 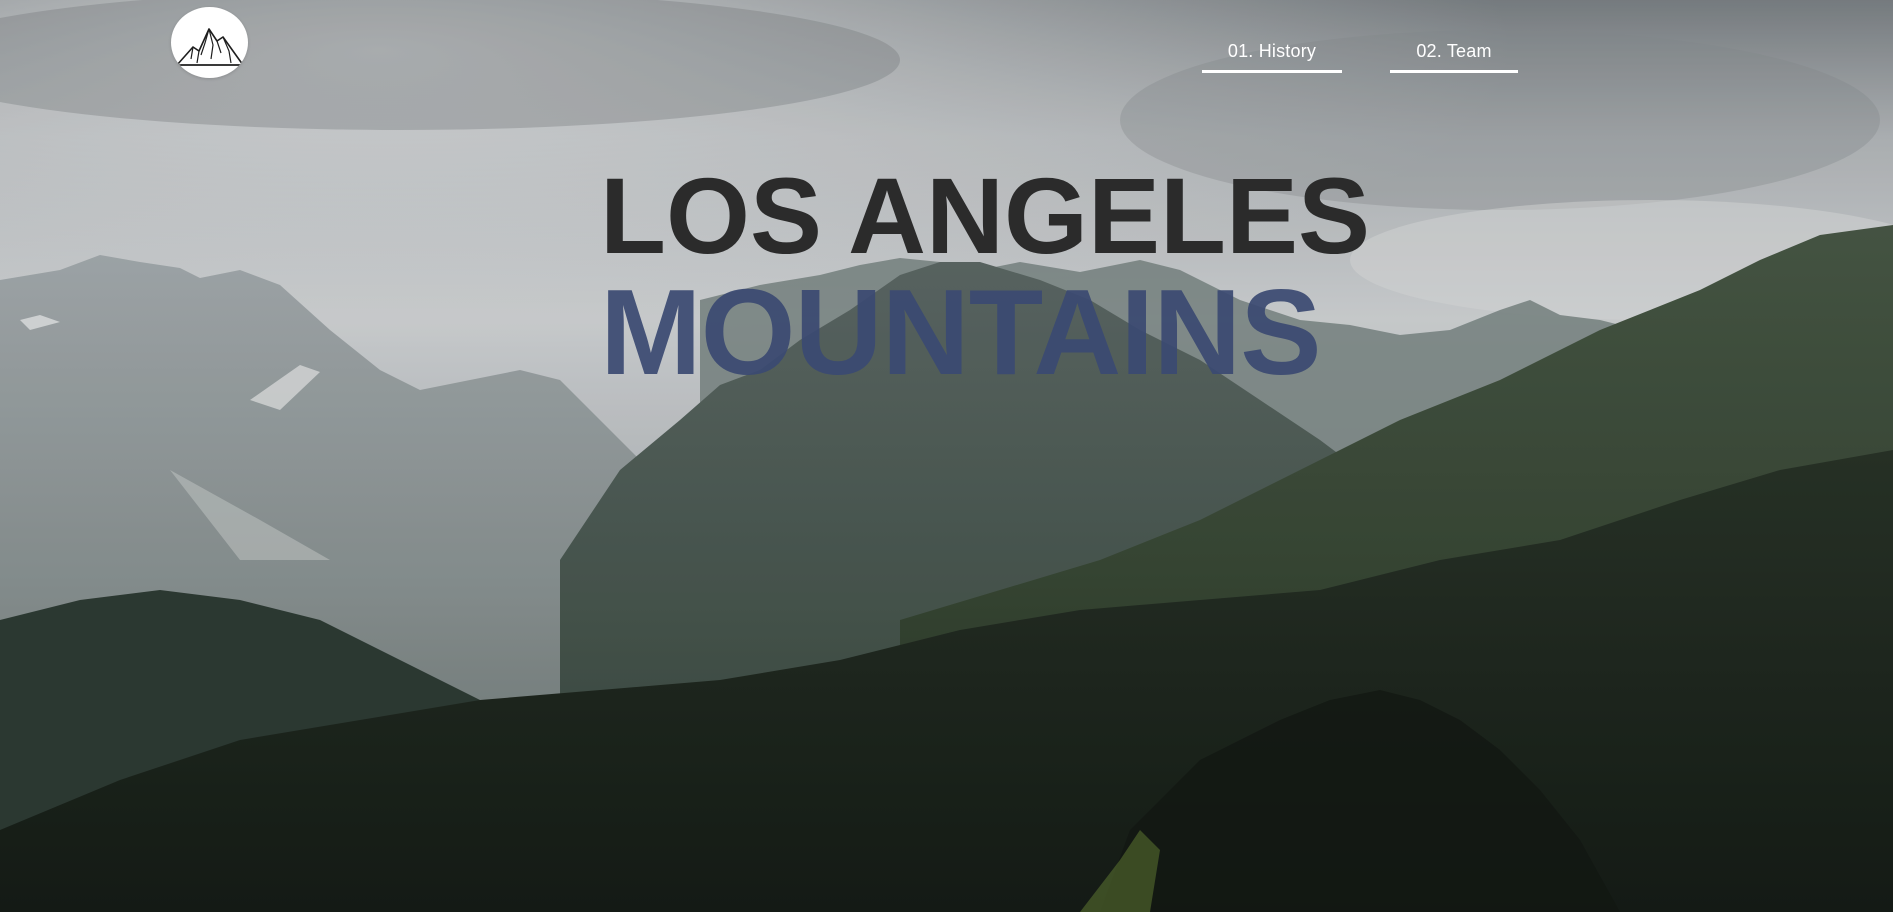 I want to click on hero-title: LOS ANGELES MOUNTAINS, so click(x=985, y=277).